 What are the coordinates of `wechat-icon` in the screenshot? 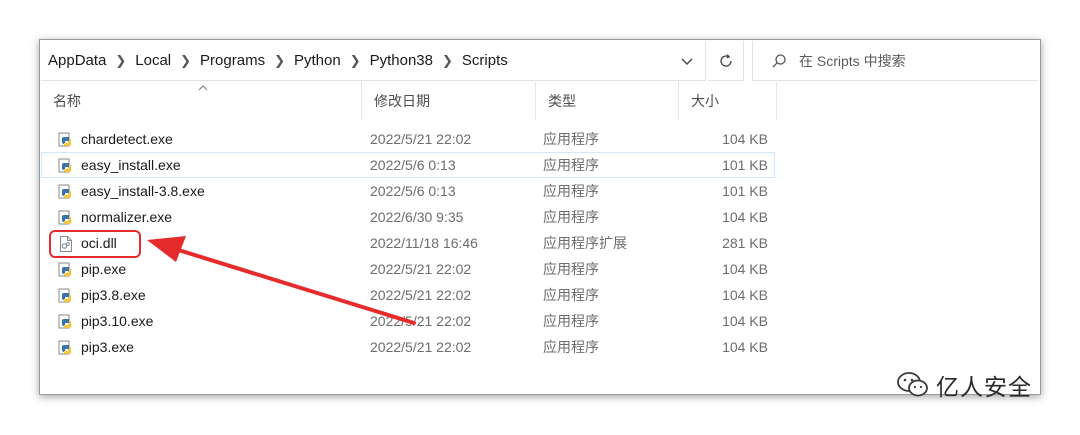 It's located at (912, 384).